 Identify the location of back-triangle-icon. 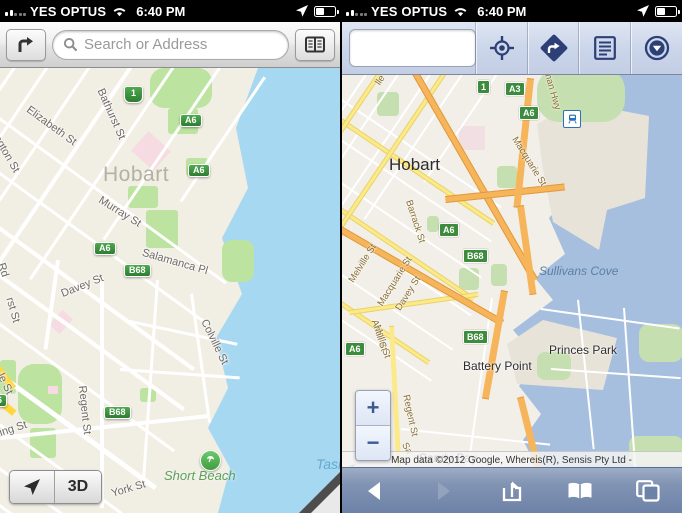
(374, 490).